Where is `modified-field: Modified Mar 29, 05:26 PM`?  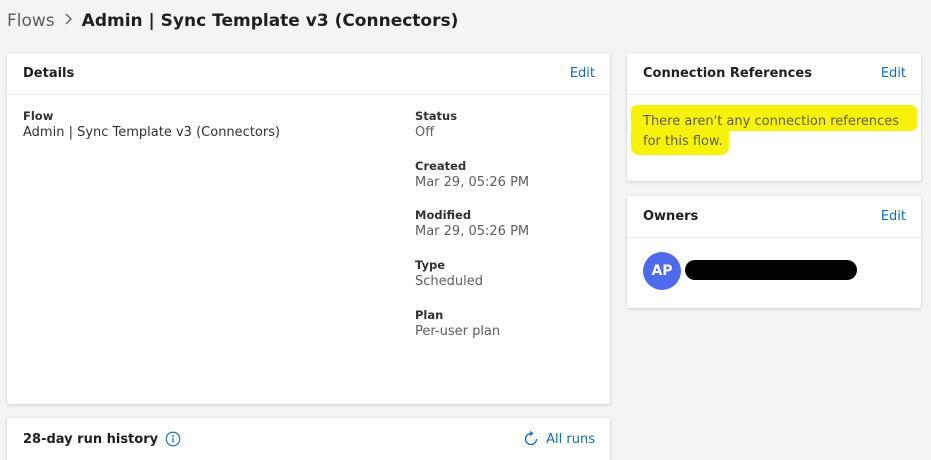 modified-field: Modified Mar 29, 05:26 PM is located at coordinates (472, 224).